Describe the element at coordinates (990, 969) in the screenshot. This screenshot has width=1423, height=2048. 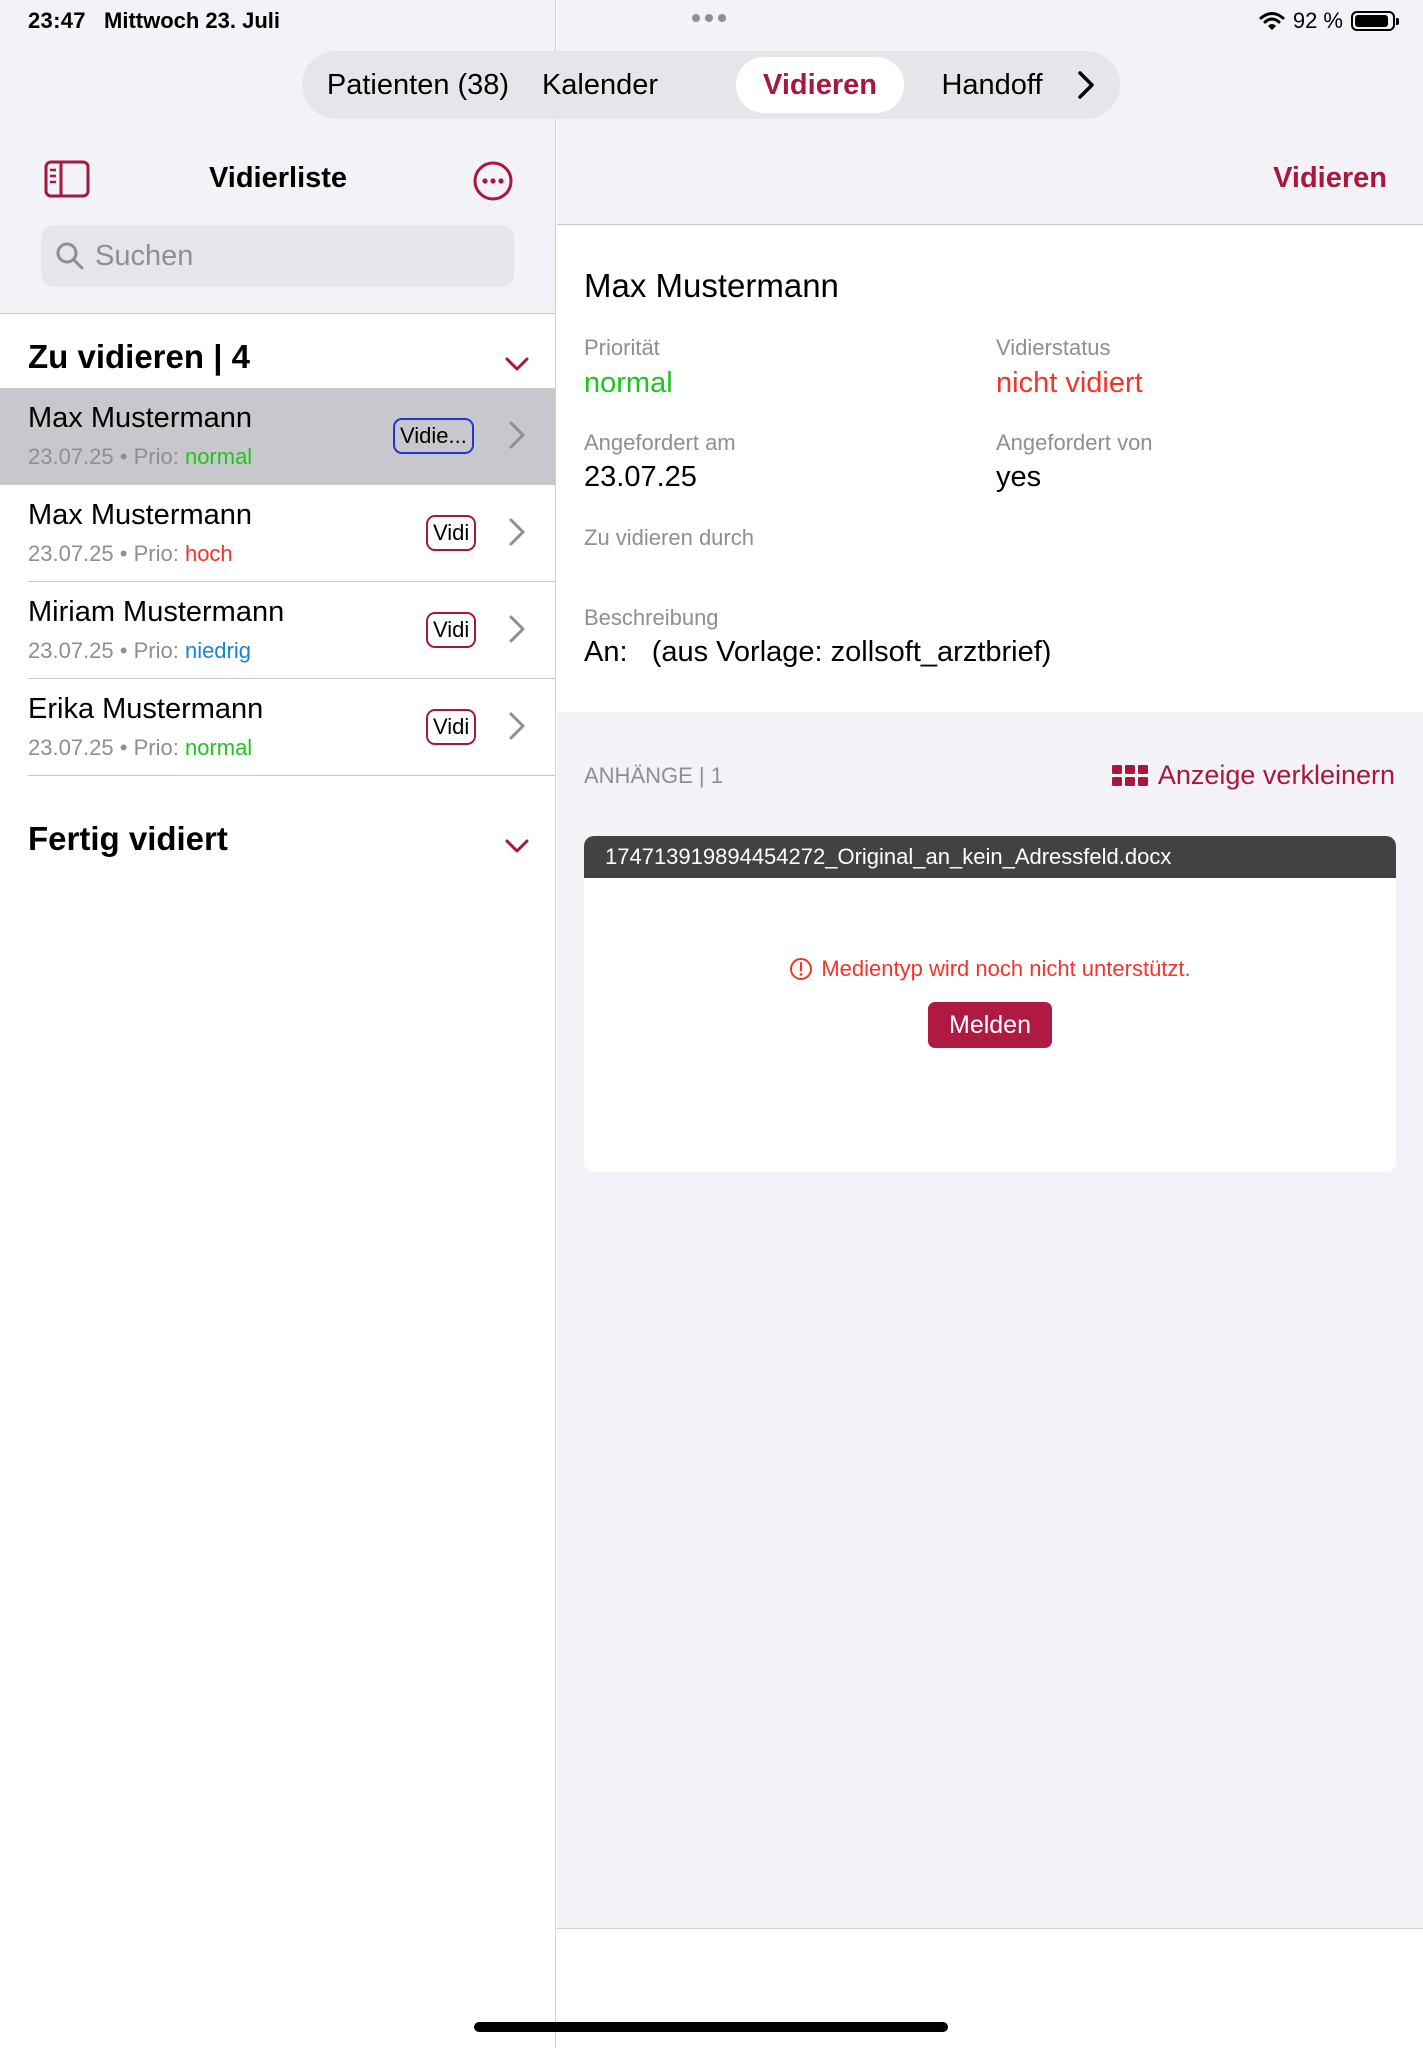
I see `error-message: Medientyp wird noch nicht unterstützt.` at that location.